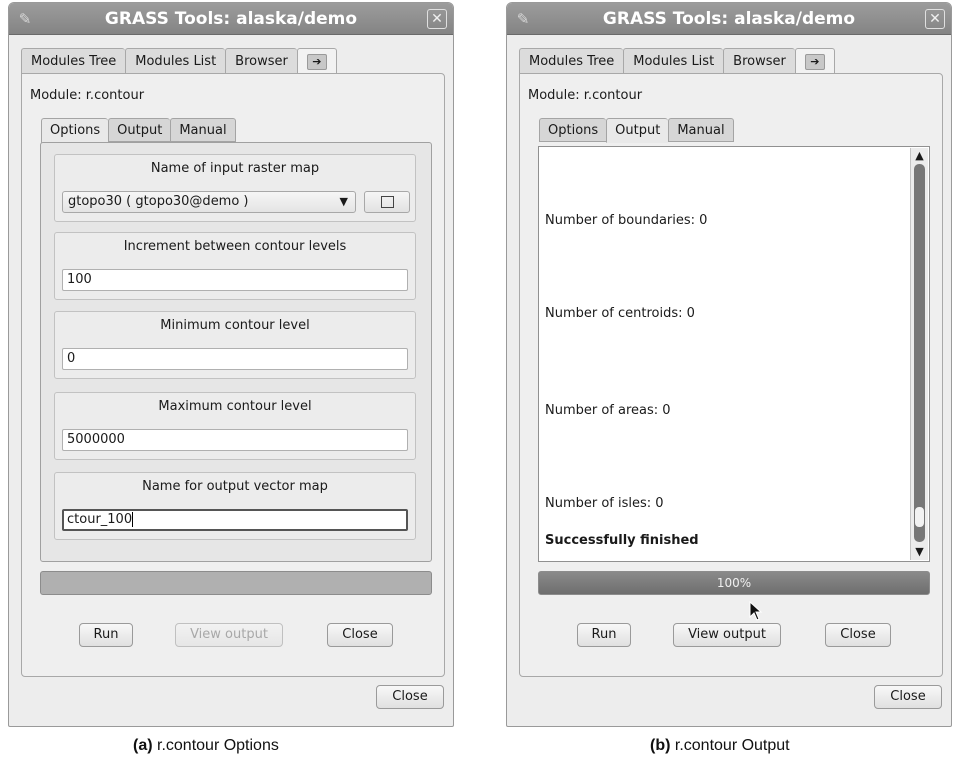  I want to click on scroll-down-icon: ▼, so click(919, 552).